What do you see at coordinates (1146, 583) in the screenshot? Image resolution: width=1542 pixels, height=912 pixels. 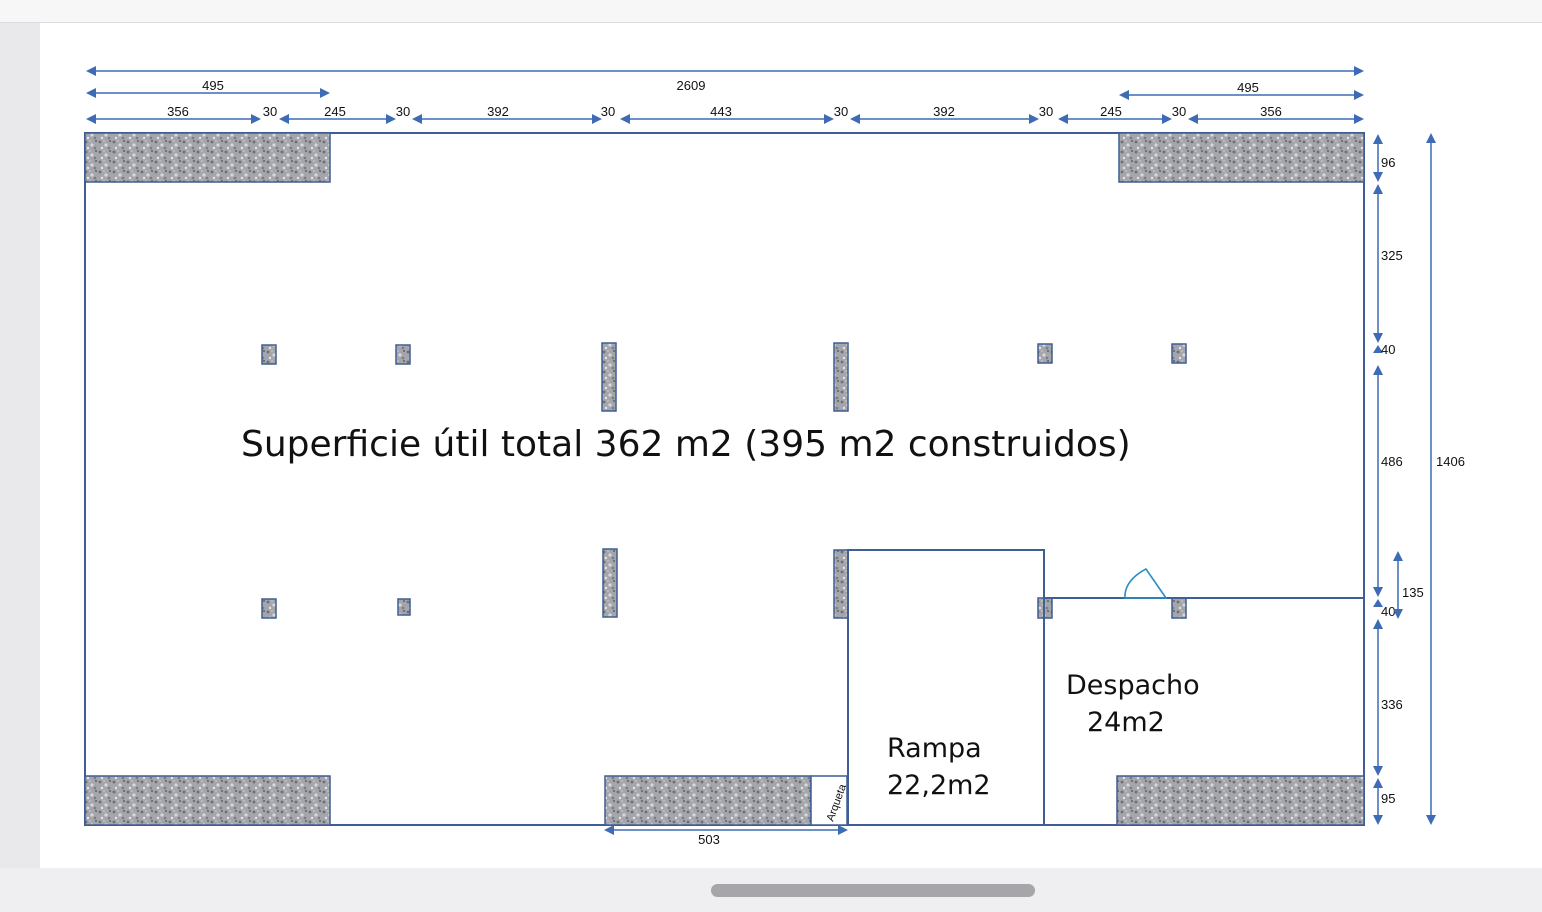 I see `door-swing` at bounding box center [1146, 583].